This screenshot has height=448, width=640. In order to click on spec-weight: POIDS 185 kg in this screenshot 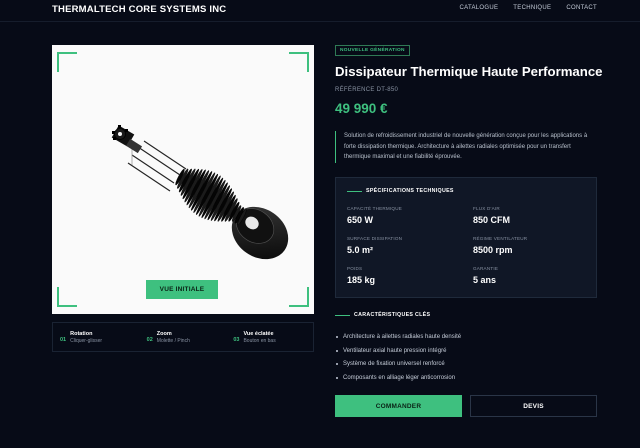, I will do `click(361, 275)`.